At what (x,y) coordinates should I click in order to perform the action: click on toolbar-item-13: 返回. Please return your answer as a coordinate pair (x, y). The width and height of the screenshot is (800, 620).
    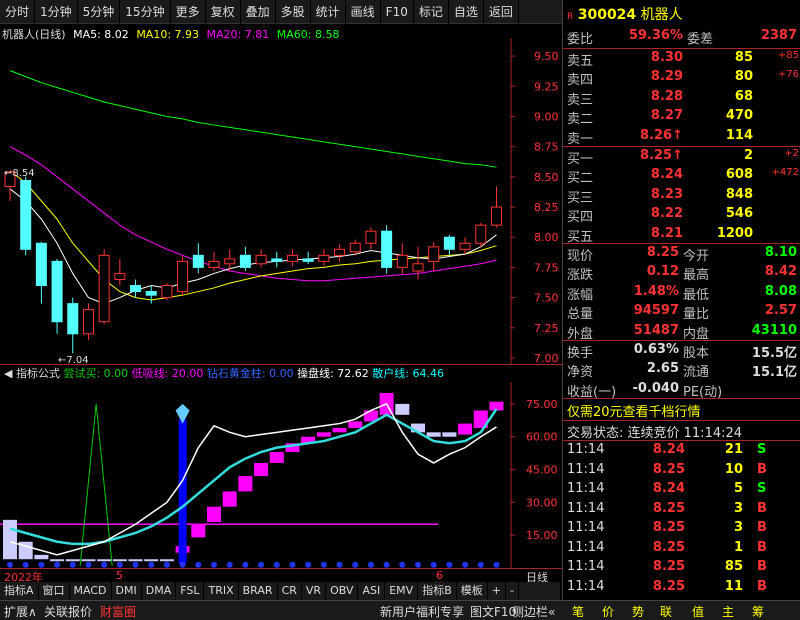
    Looking at the image, I should click on (501, 12).